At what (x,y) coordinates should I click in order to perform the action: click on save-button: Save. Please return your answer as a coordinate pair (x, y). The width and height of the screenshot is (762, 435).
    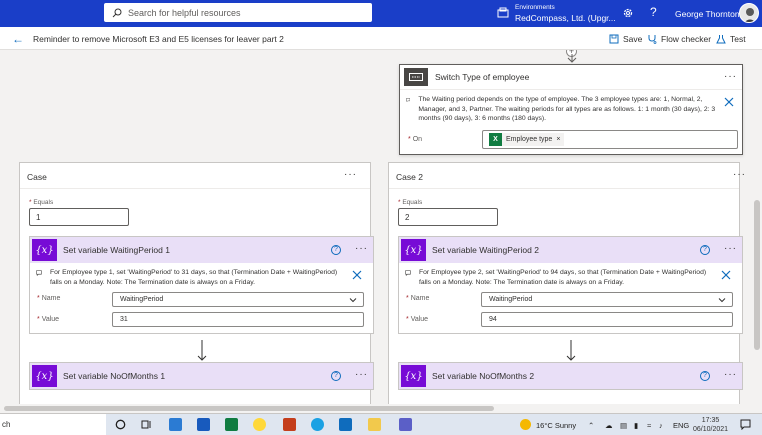
    Looking at the image, I should click on (625, 39).